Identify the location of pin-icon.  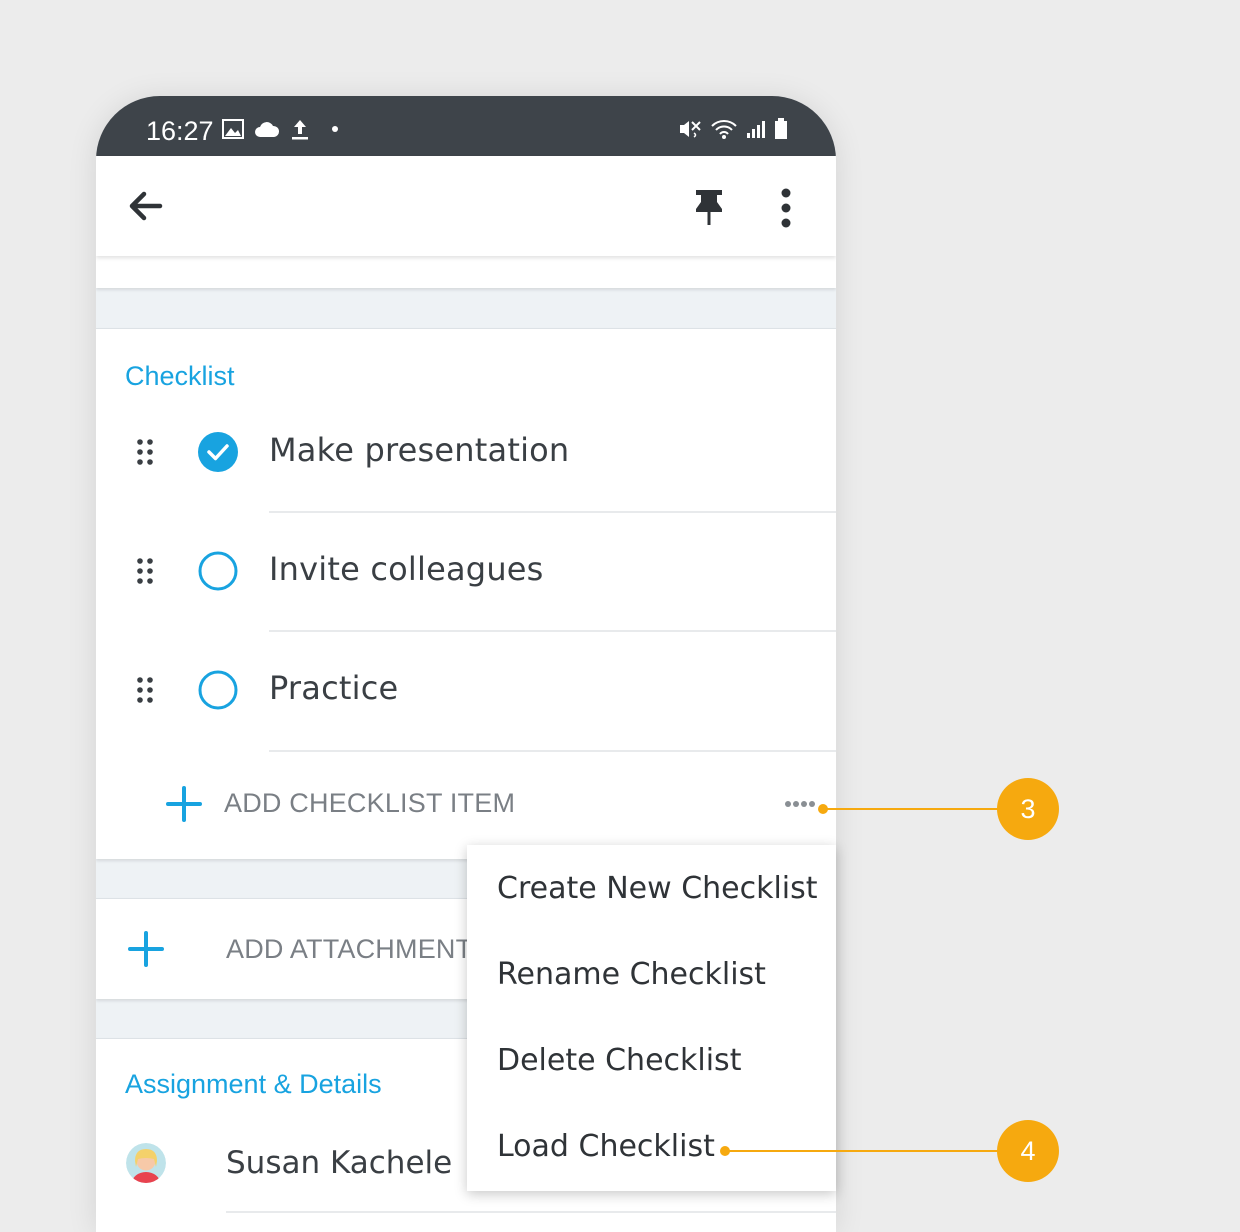
(709, 208).